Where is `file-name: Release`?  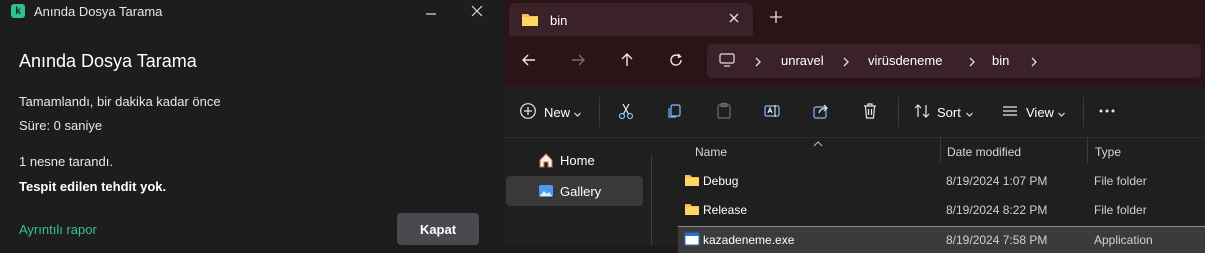 file-name: Release is located at coordinates (725, 210).